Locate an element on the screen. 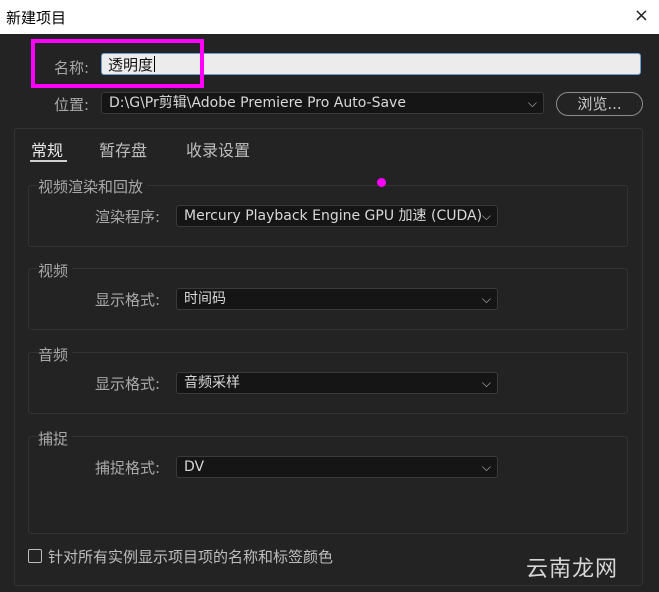  video-format-label: 显示格式: is located at coordinates (128, 300).